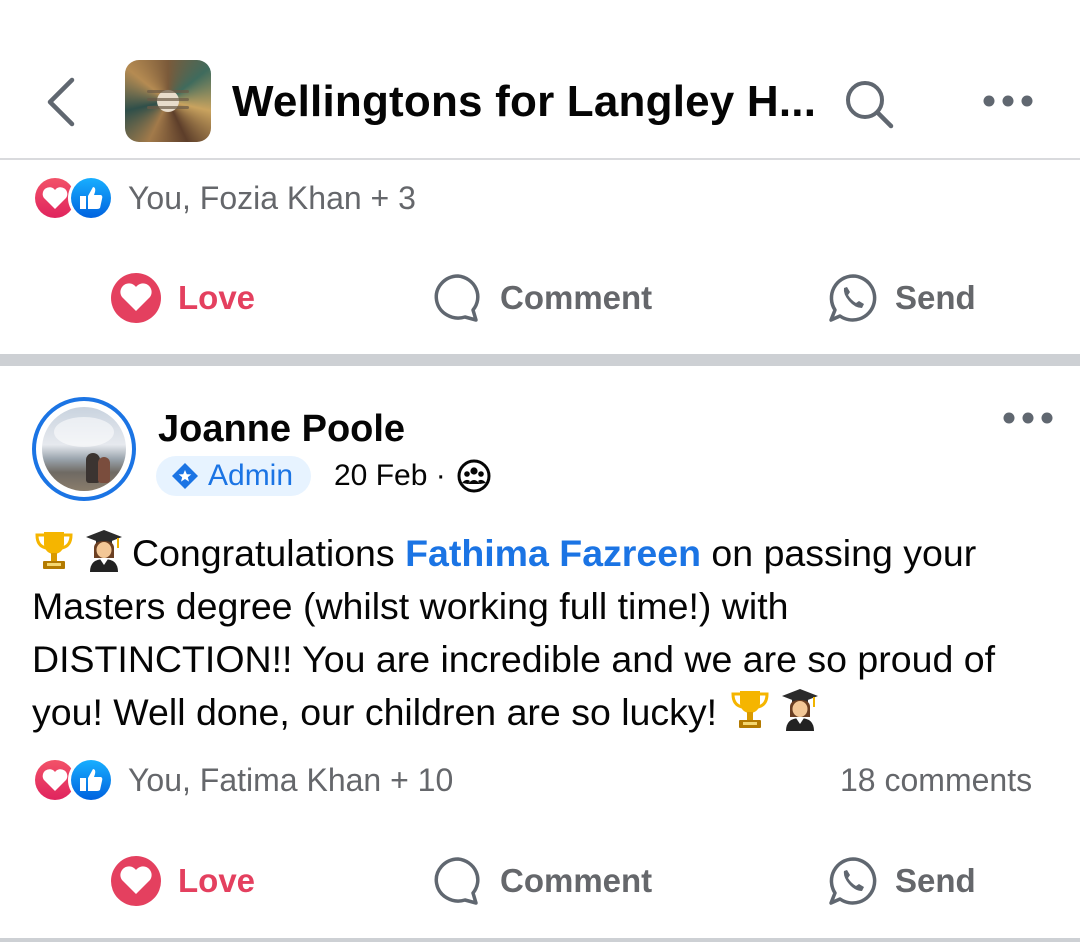 The image size is (1080, 942). What do you see at coordinates (168, 101) in the screenshot?
I see `group-avatar` at bounding box center [168, 101].